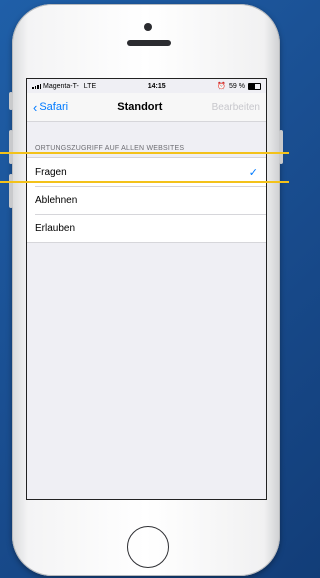  What do you see at coordinates (156, 86) in the screenshot?
I see `time-label: 14:15` at bounding box center [156, 86].